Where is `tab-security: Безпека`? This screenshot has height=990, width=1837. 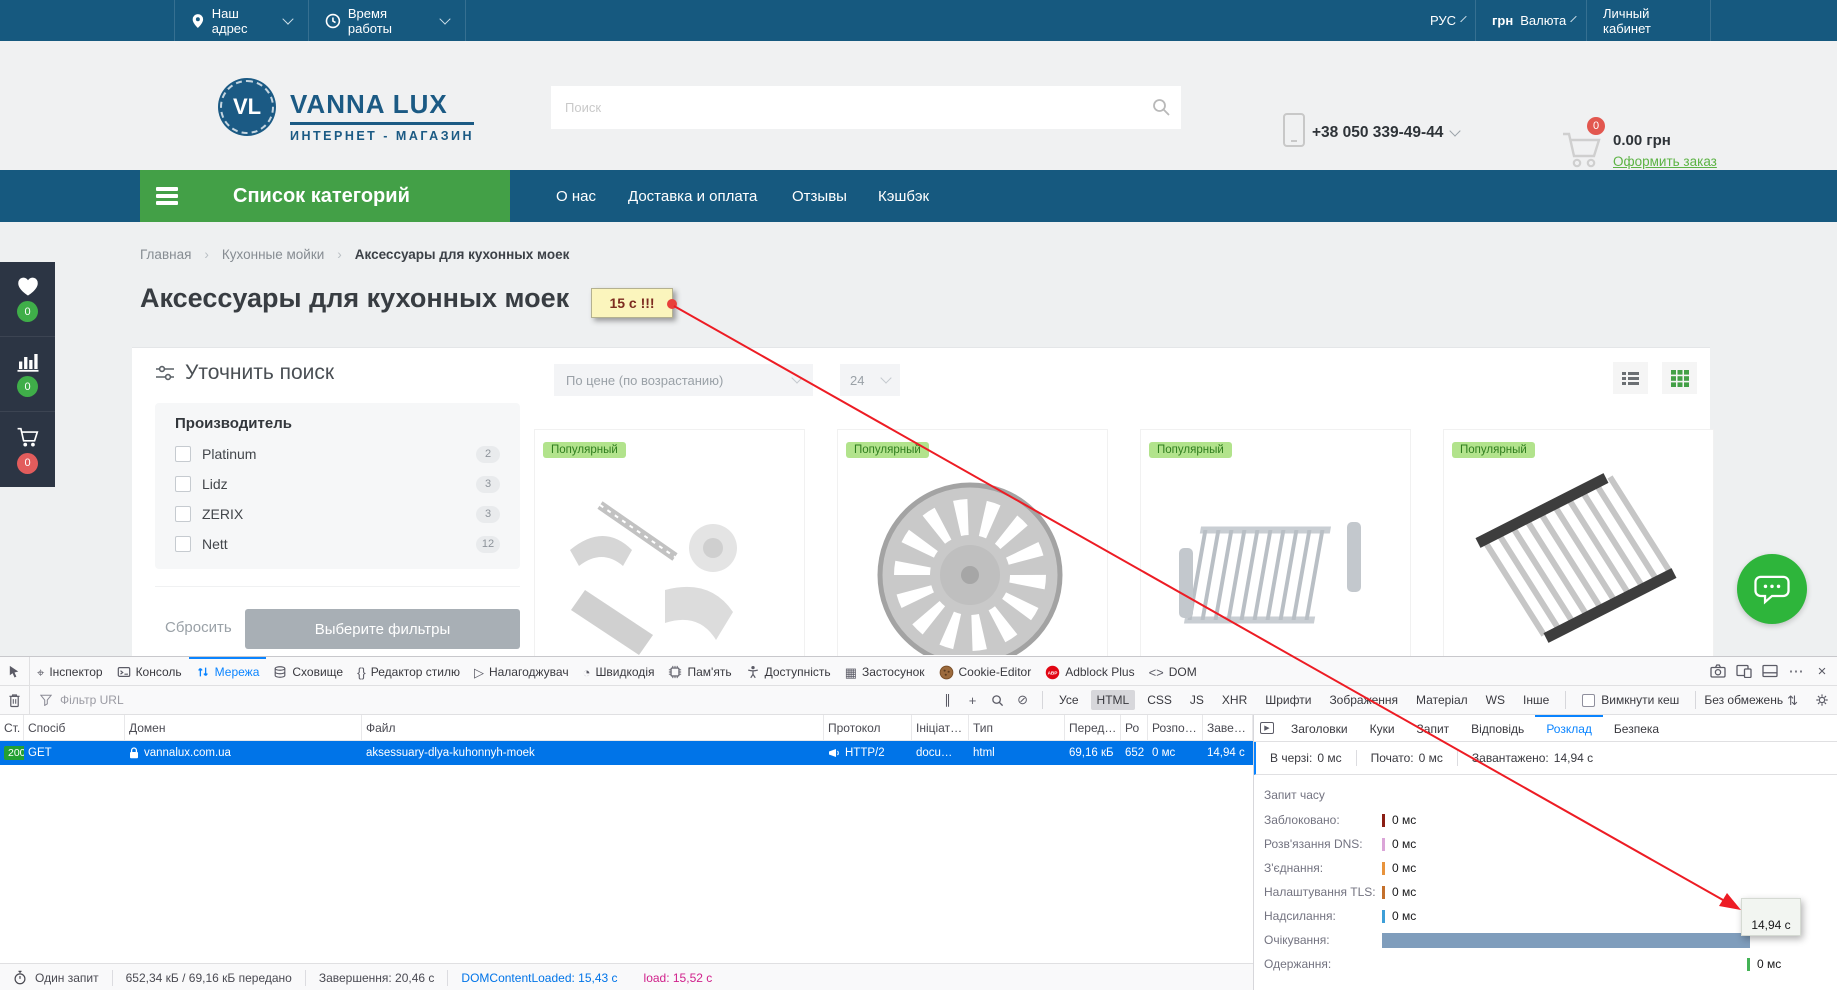 tab-security: Безпека is located at coordinates (1636, 728).